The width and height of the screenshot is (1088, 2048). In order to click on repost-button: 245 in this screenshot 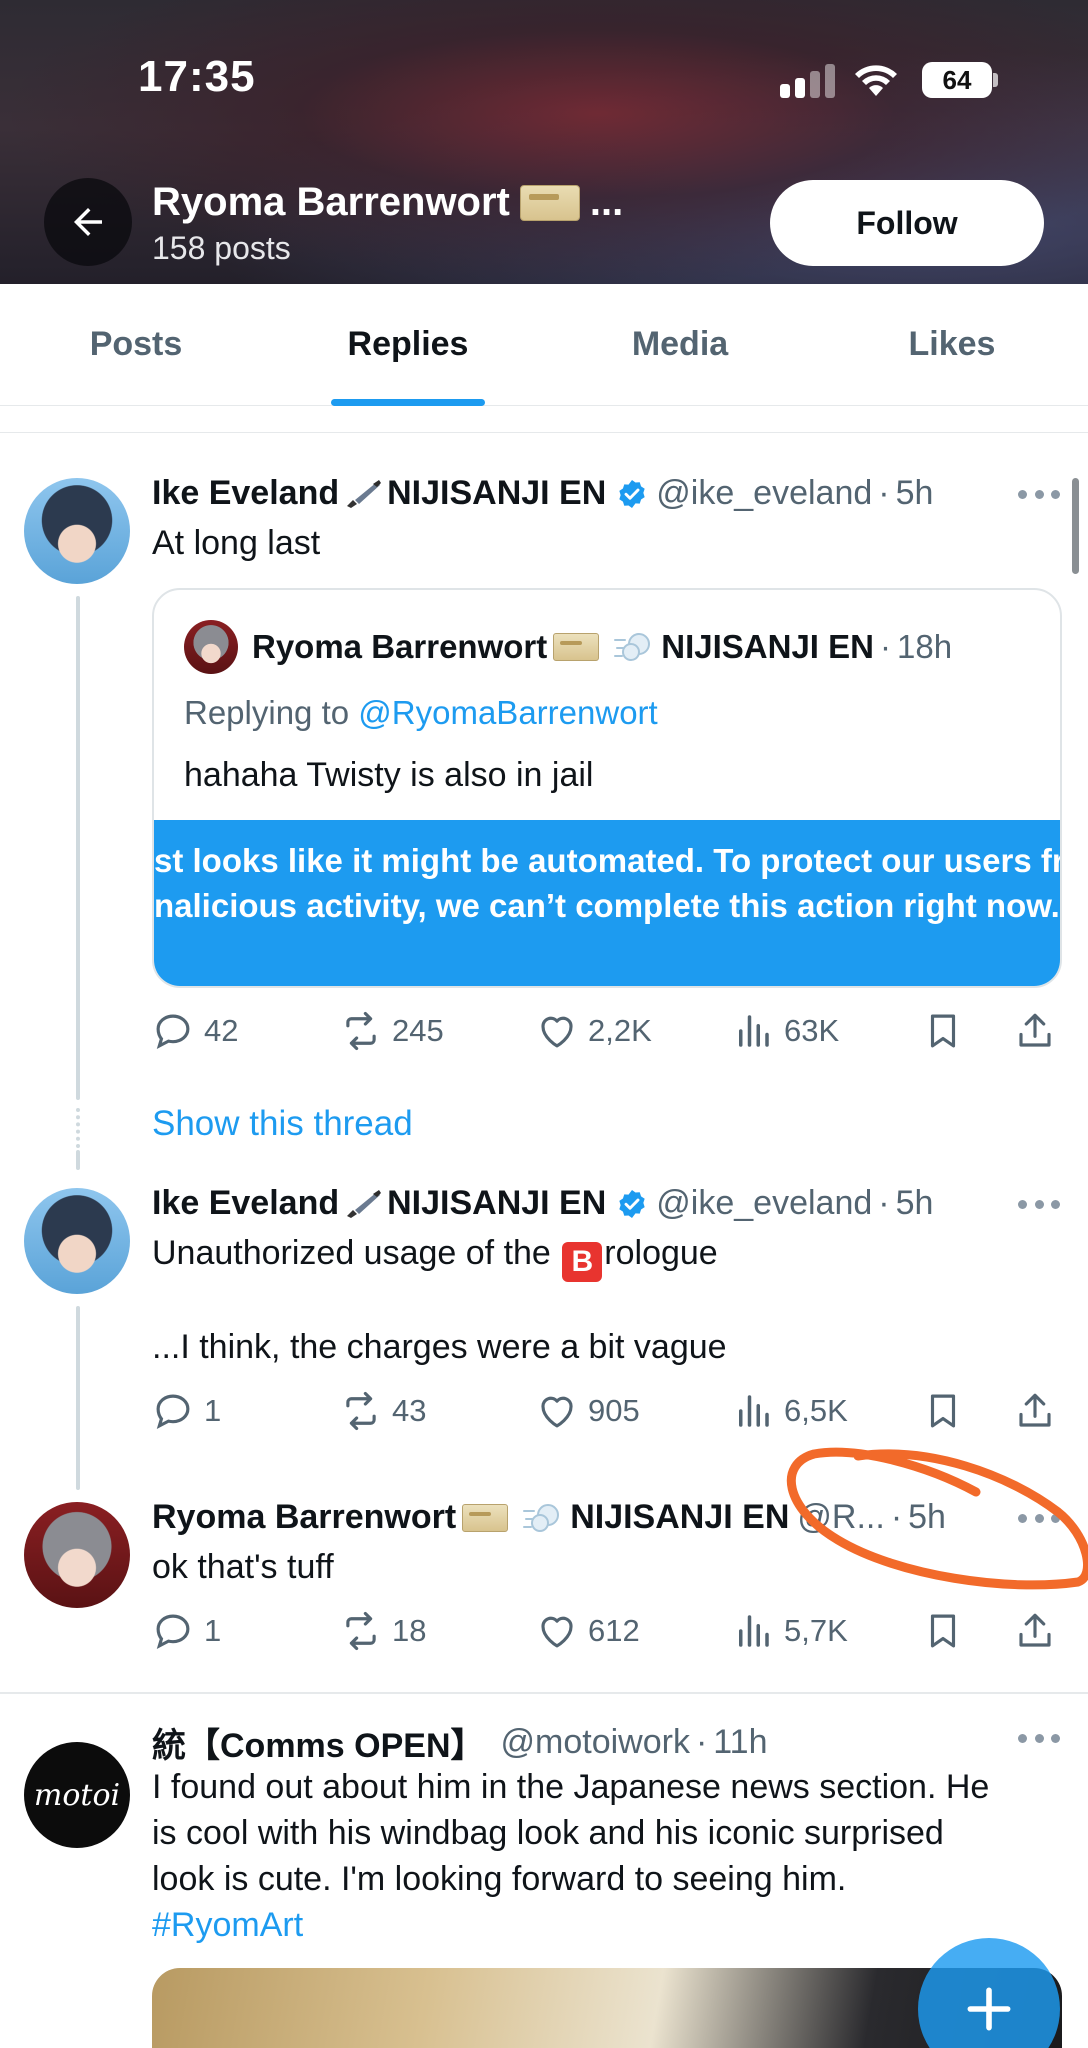, I will do `click(392, 1031)`.